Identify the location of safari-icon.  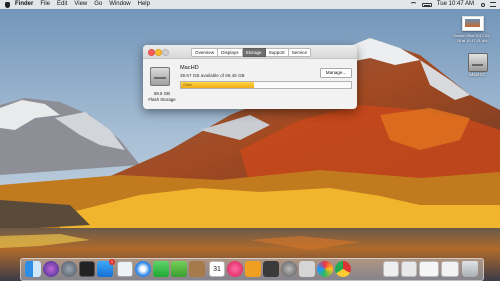
(143, 269).